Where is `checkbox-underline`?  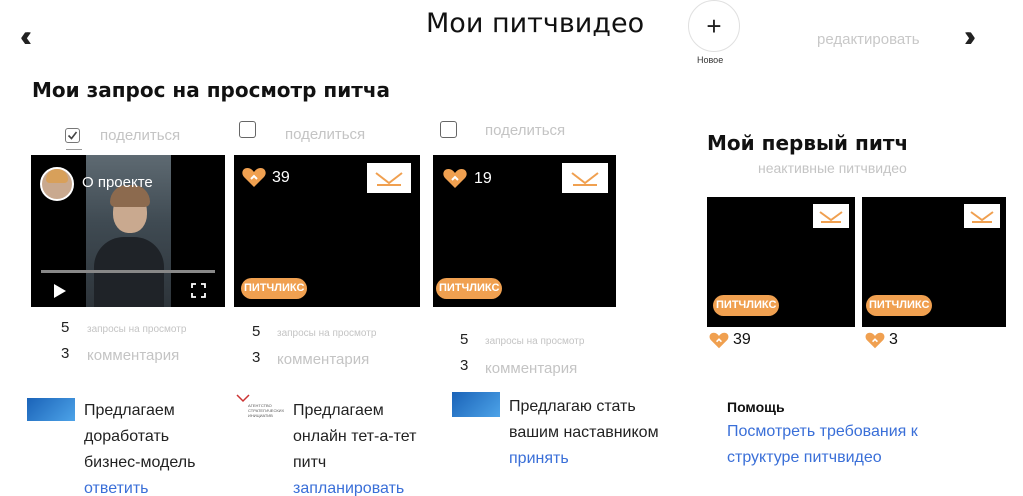 checkbox-underline is located at coordinates (74, 149).